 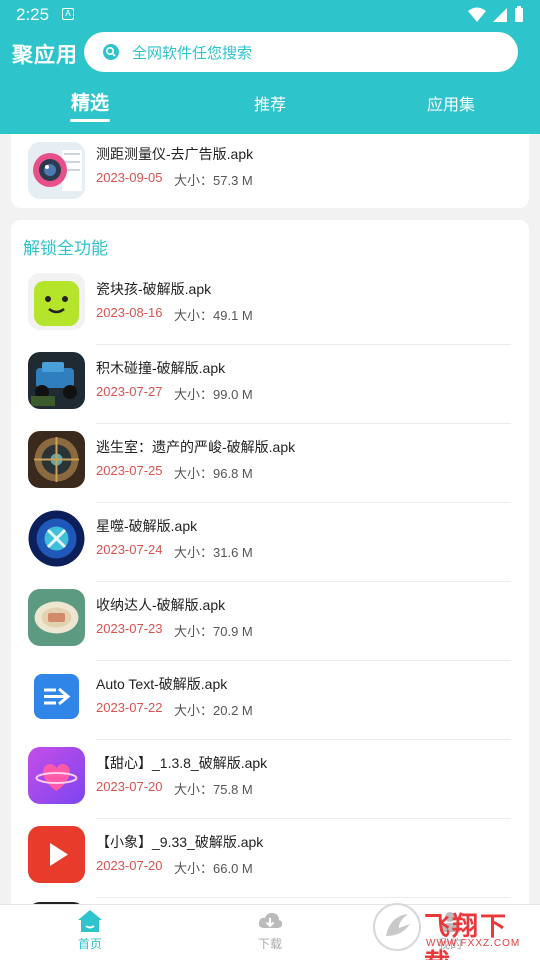 What do you see at coordinates (270, 385) in the screenshot?
I see `list-item: 积木碰撞-破解版.apk 2023-07-27 大小：99.0 M` at bounding box center [270, 385].